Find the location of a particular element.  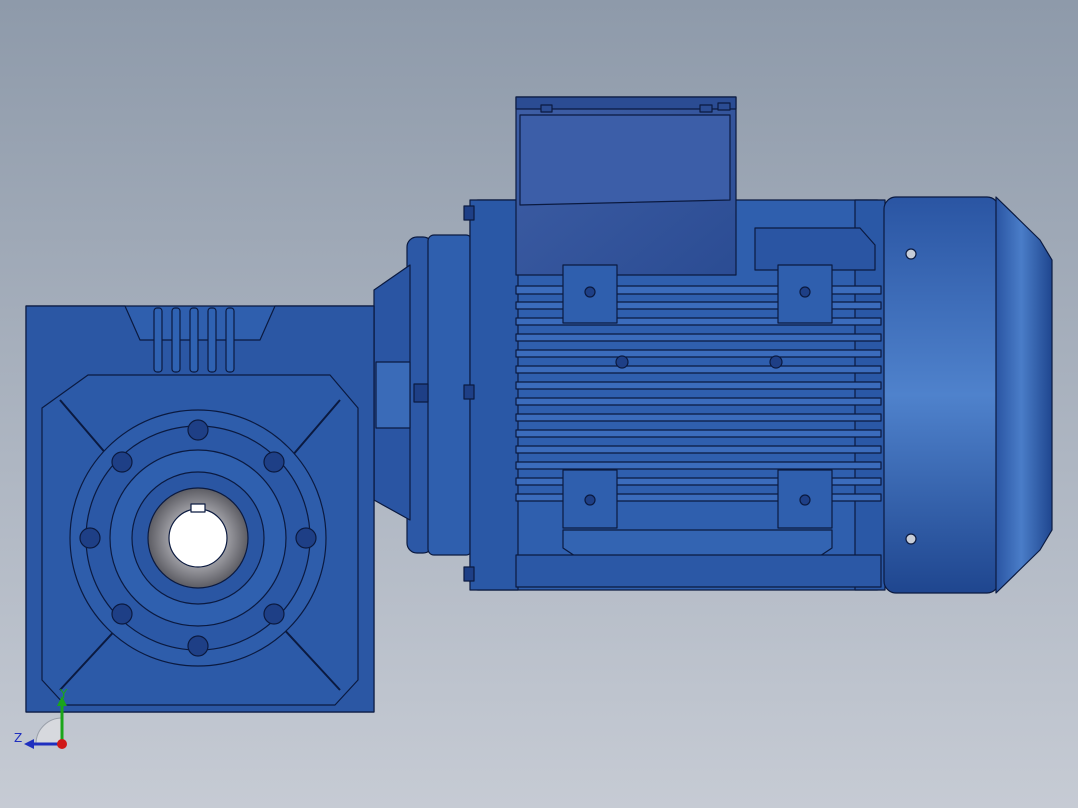

fan-cover is located at coordinates (941, 395).